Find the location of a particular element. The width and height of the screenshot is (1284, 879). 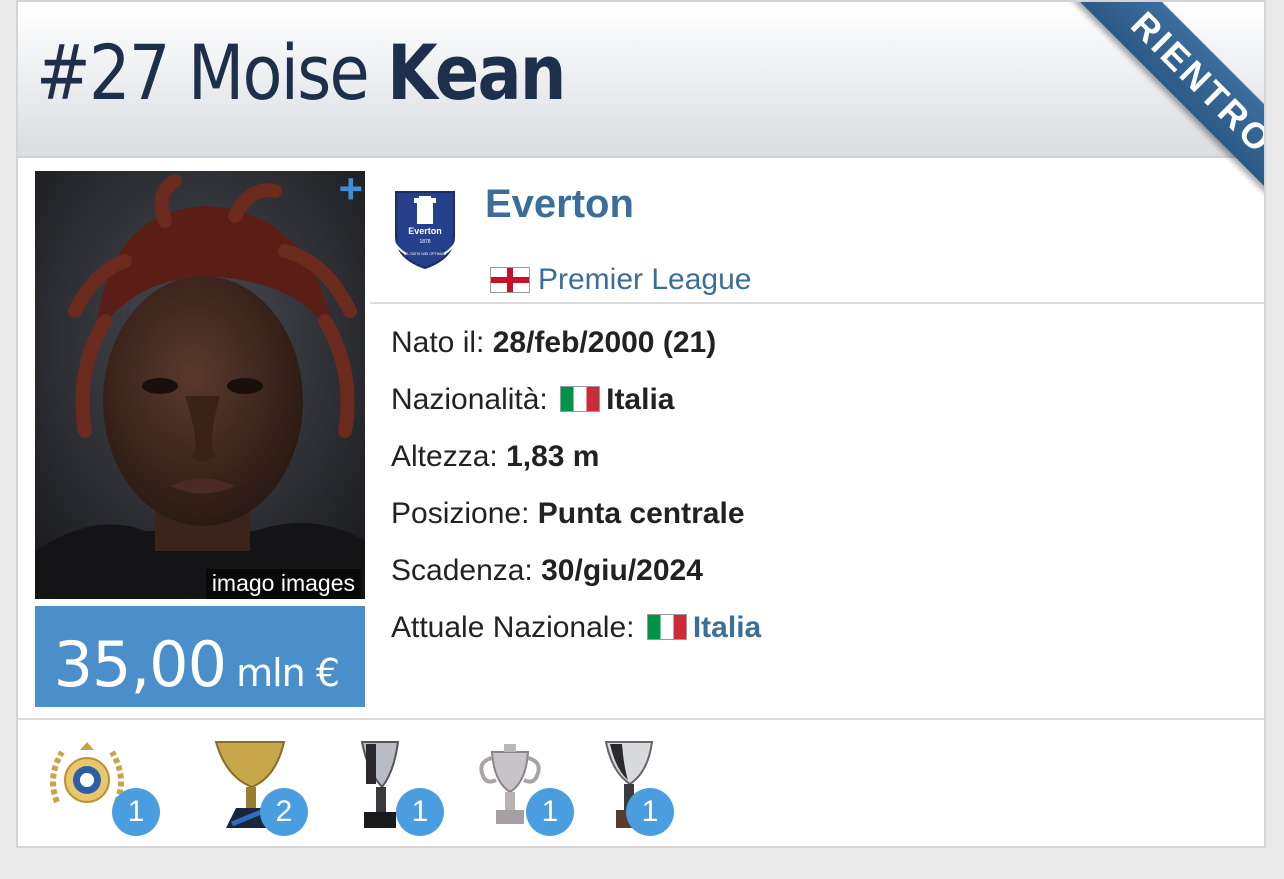

player-portrait-image is located at coordinates (200, 385).